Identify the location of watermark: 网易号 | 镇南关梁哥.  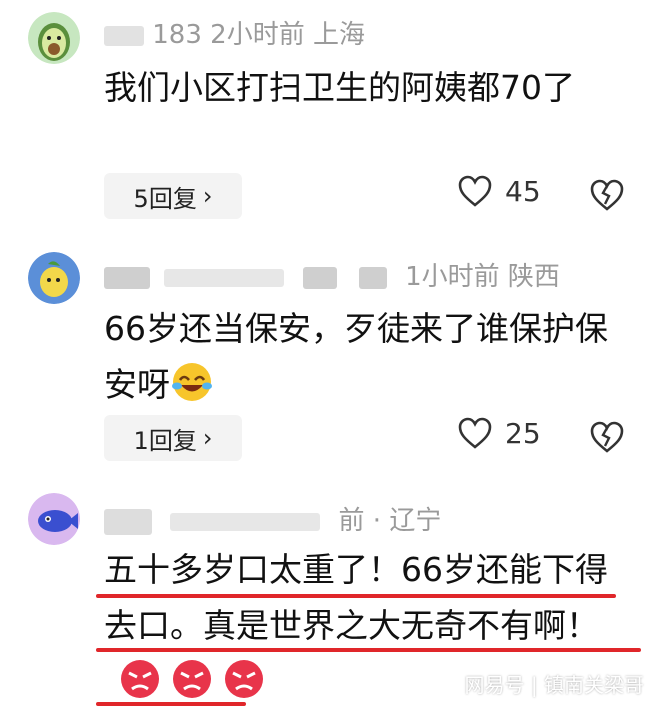
(554, 685).